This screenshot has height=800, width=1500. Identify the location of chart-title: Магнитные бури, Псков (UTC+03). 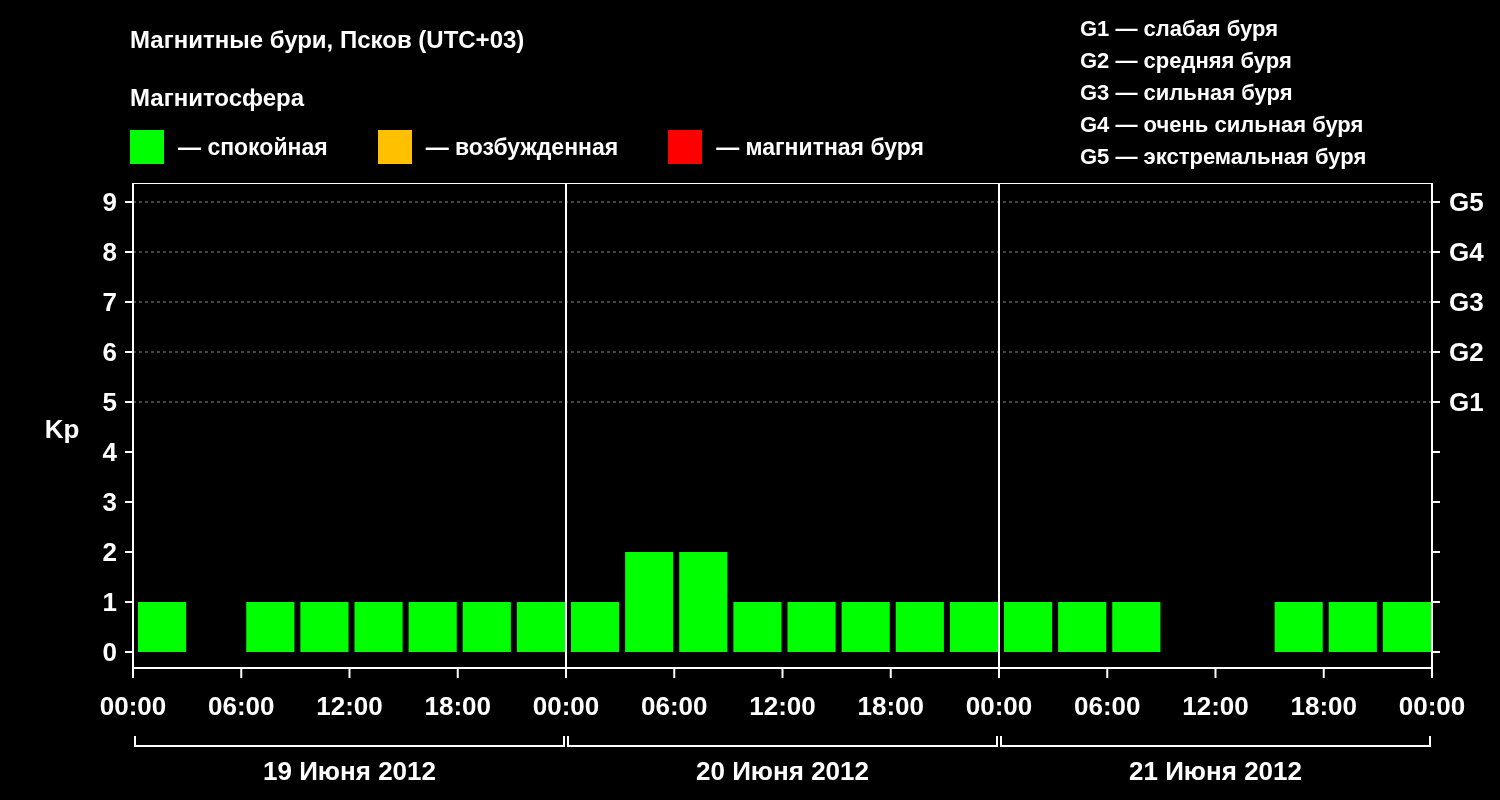
(328, 40).